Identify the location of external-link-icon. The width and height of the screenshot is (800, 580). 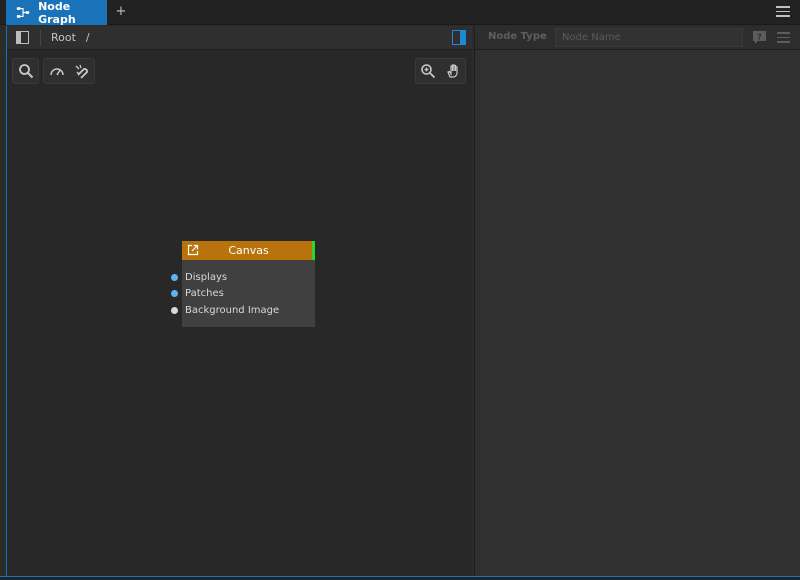
(193, 250).